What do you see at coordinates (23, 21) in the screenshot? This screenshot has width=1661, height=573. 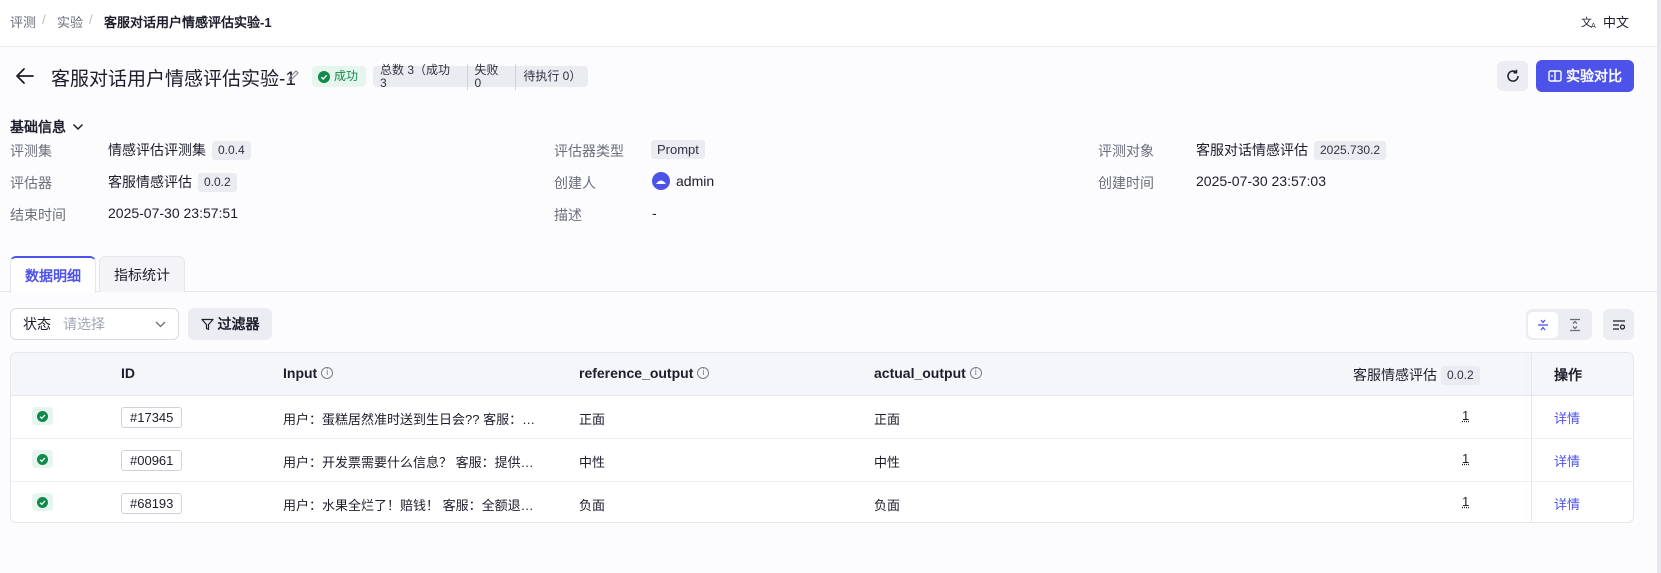 I see `breadcrumb-item-evaluation: 评测` at bounding box center [23, 21].